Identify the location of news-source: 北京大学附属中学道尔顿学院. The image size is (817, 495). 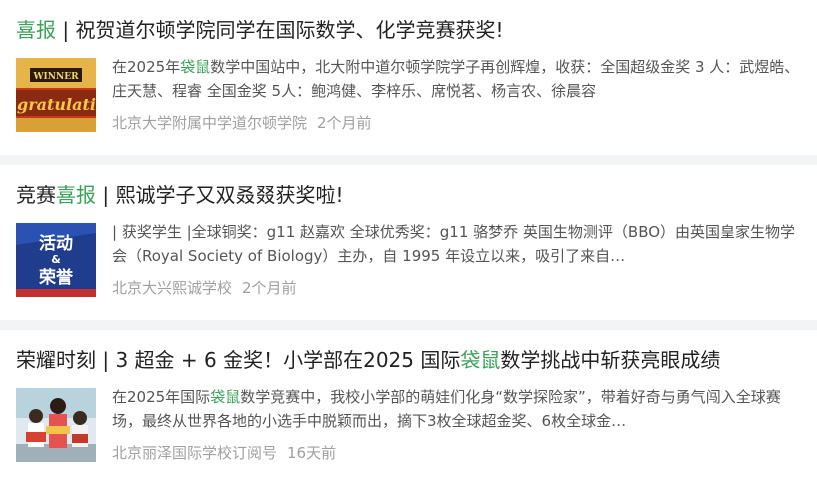
(209, 123).